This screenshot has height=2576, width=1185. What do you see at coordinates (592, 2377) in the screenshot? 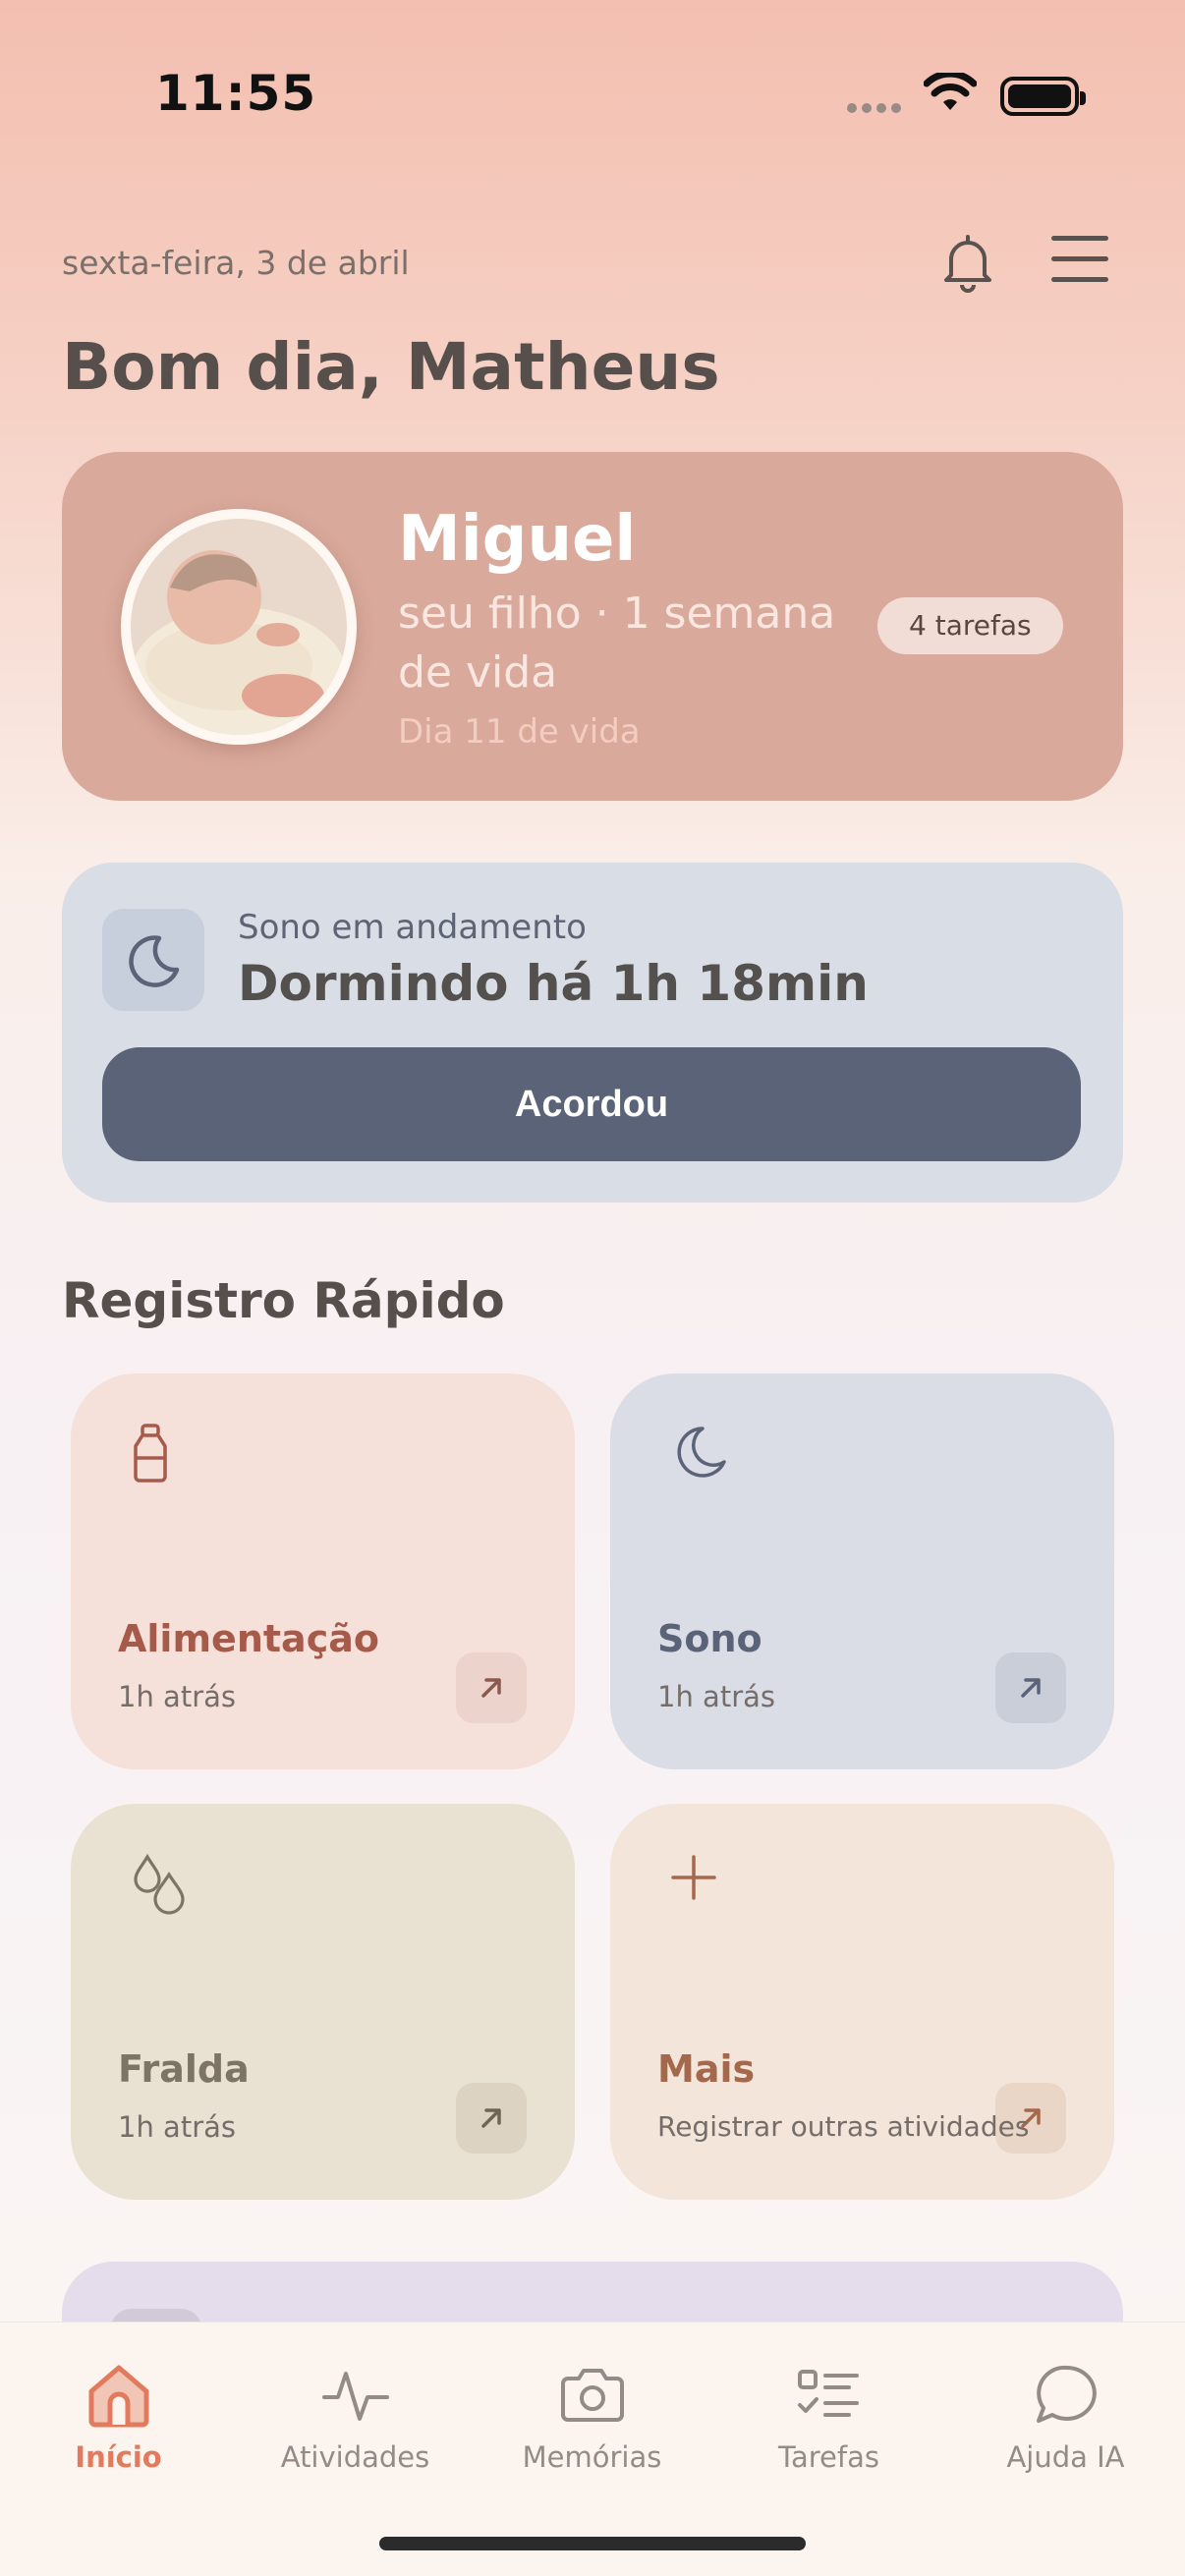
I see `camera-icon` at bounding box center [592, 2377].